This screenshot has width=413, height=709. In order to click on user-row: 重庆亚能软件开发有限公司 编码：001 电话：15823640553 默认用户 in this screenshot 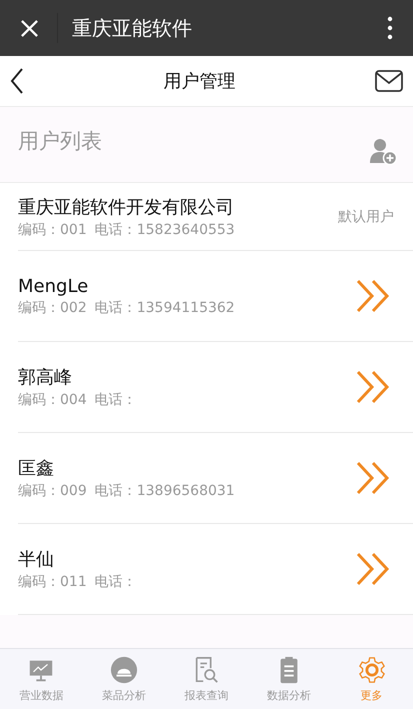, I will do `click(215, 217)`.